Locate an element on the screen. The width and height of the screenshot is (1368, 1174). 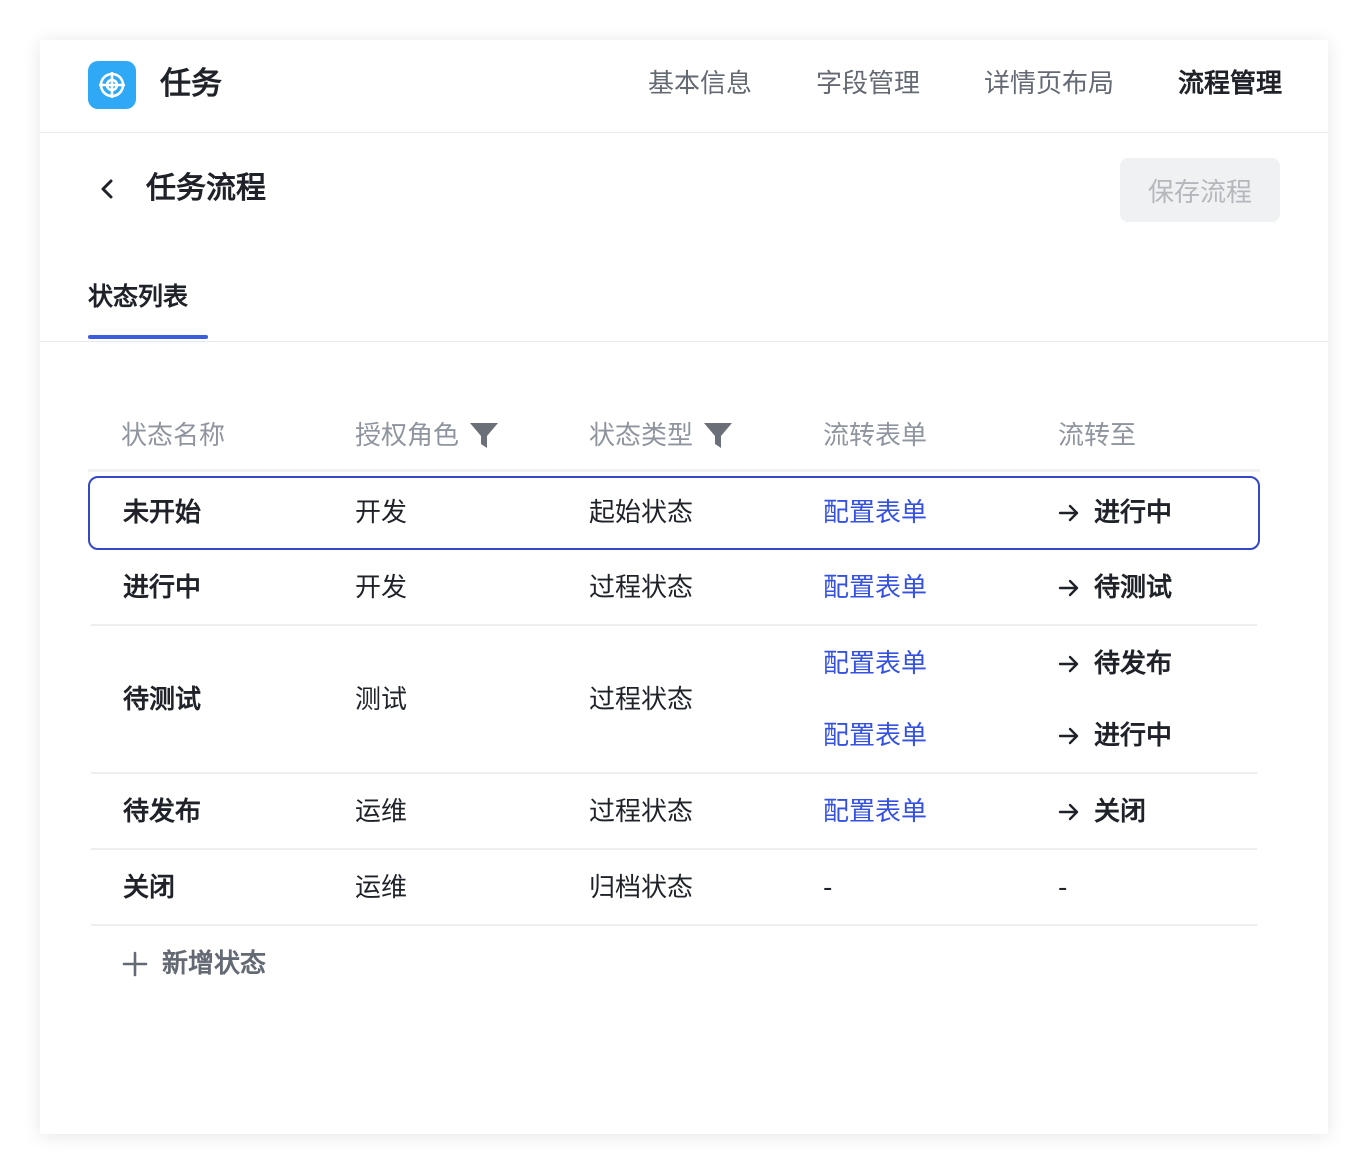
state-name: 进行中 is located at coordinates (162, 588).